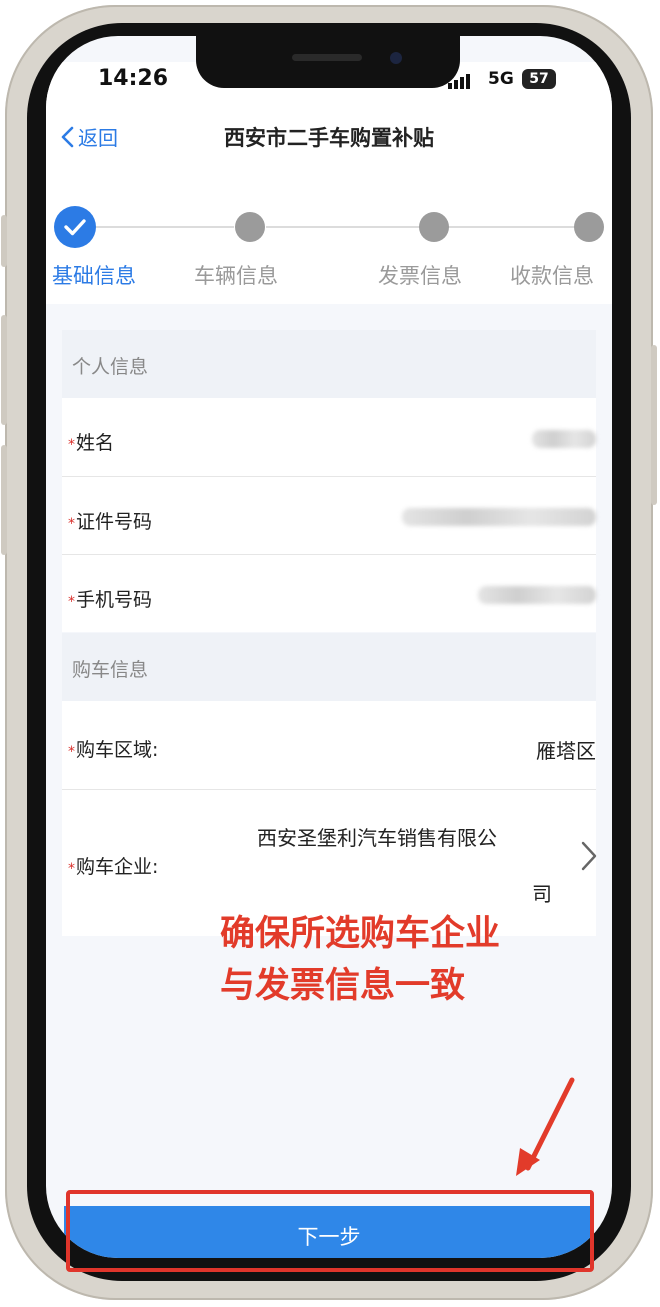 Image resolution: width=660 pixels, height=1307 pixels. What do you see at coordinates (113, 750) in the screenshot?
I see `field-area-label: *购车区域:` at bounding box center [113, 750].